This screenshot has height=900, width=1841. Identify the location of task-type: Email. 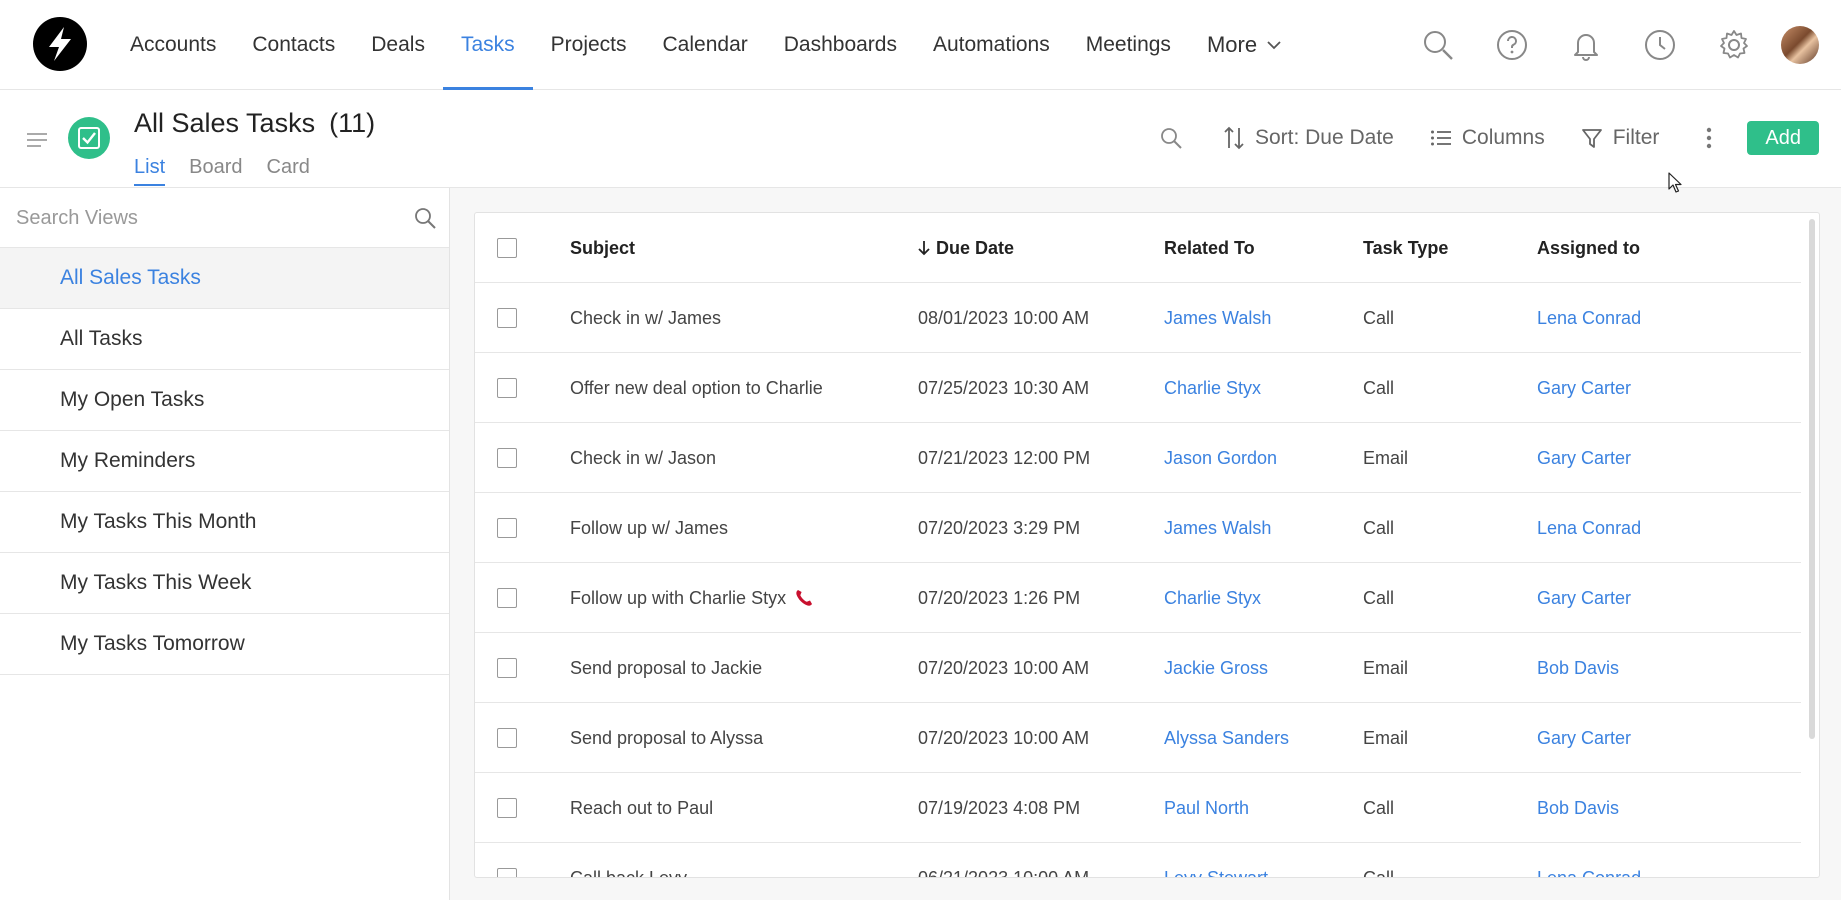
(1386, 667).